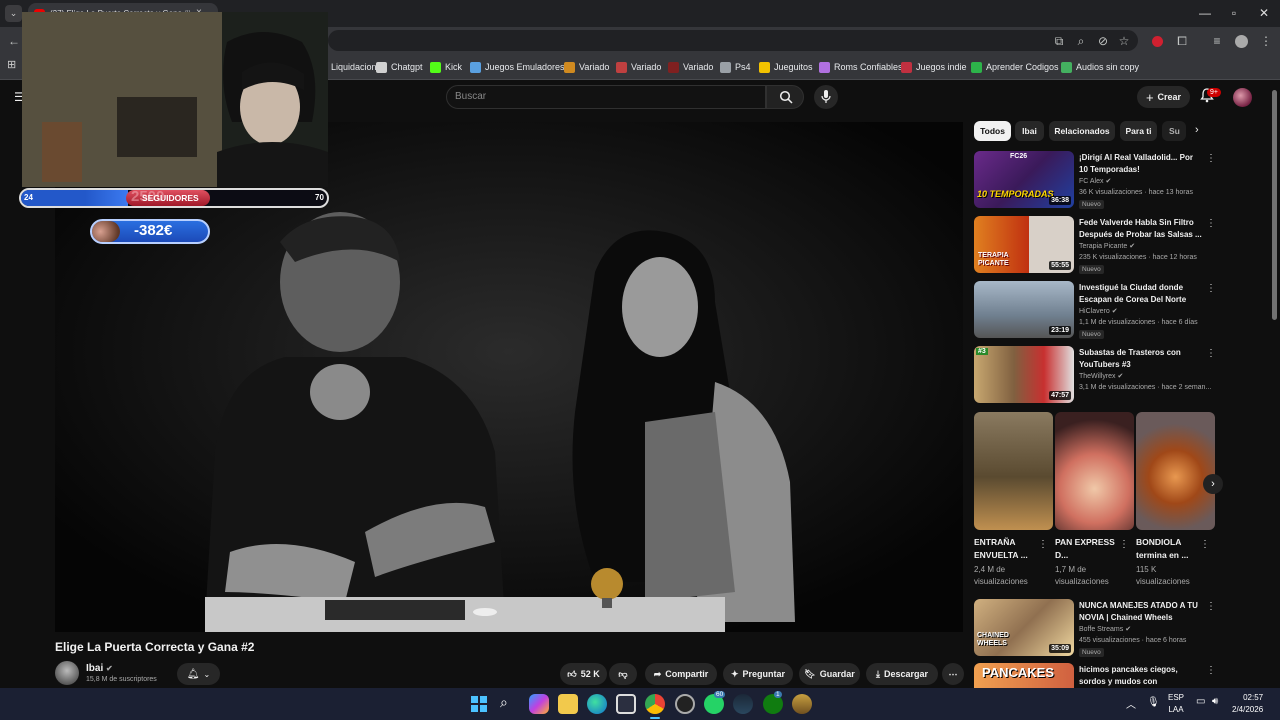  What do you see at coordinates (1103, 41) in the screenshot?
I see `eye-off-icon: ⊘` at bounding box center [1103, 41].